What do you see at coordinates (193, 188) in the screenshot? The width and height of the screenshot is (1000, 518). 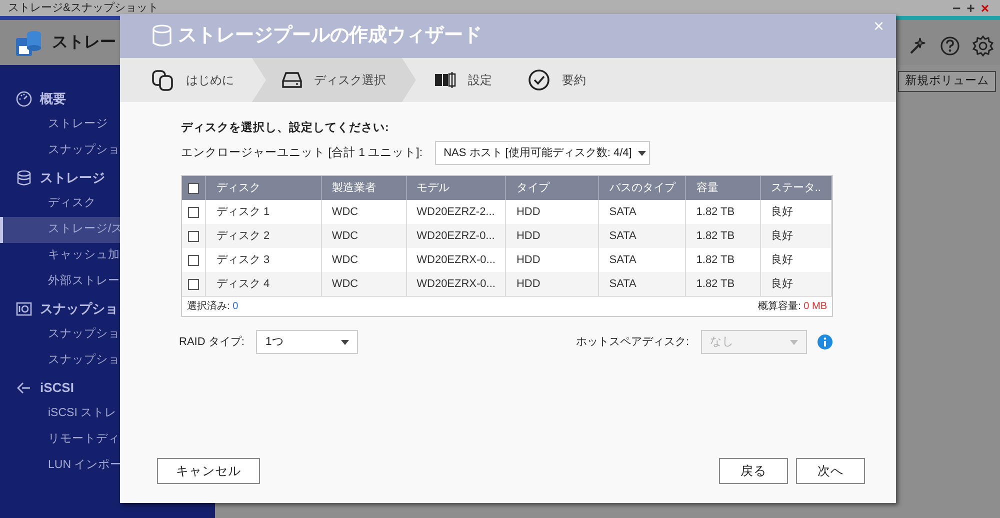 I see `select-all-checkbox` at bounding box center [193, 188].